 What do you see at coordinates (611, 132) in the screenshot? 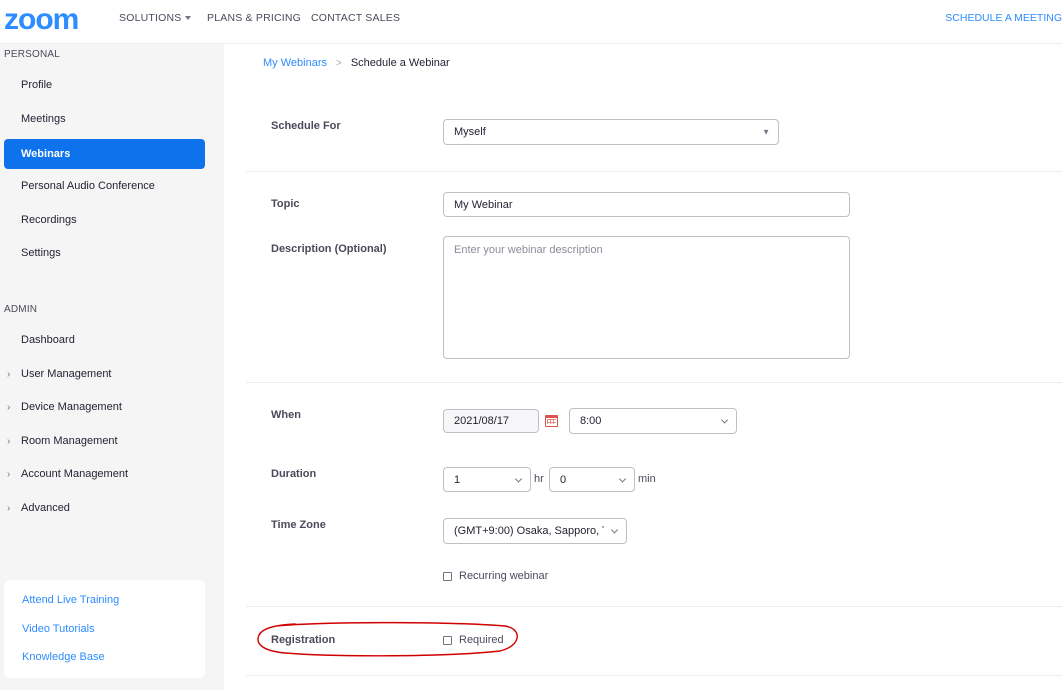
I see `schedule-for-select: Myself ▼` at bounding box center [611, 132].